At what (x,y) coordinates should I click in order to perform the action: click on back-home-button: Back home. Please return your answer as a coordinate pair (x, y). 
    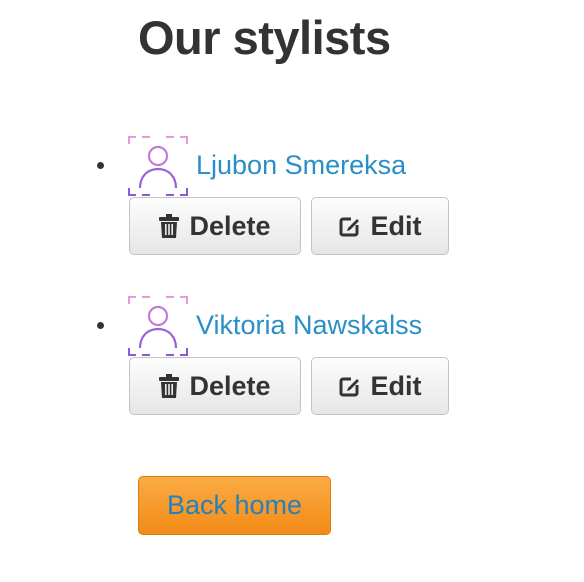
    Looking at the image, I should click on (234, 505).